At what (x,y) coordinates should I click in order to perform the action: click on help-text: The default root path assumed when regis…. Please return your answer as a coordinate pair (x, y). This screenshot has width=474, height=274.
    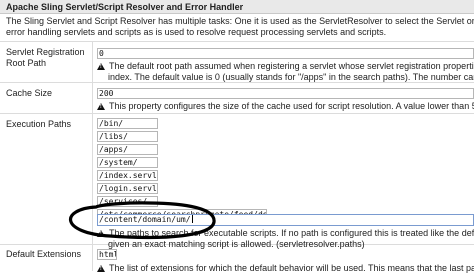
    Looking at the image, I should click on (291, 66).